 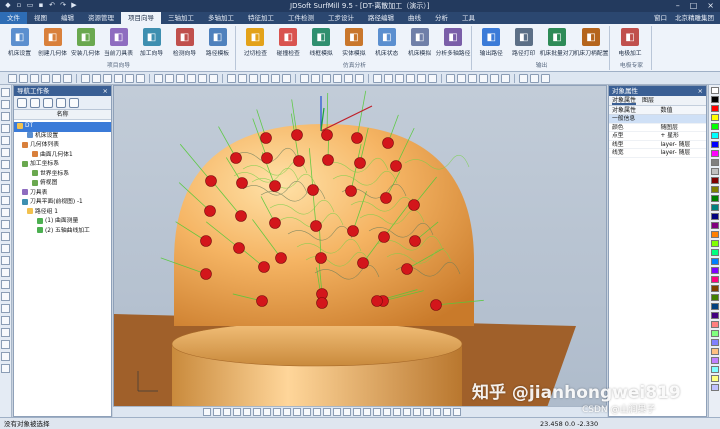 I want to click on tree-node: 刀具表, so click(x=62, y=194).